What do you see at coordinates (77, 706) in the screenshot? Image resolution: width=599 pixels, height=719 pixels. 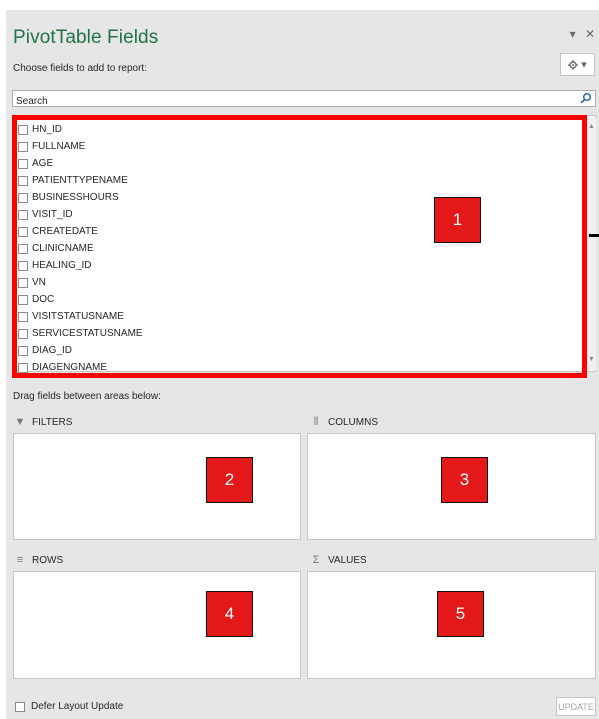 I see `defer-layout-label: Defer Layout Update` at bounding box center [77, 706].